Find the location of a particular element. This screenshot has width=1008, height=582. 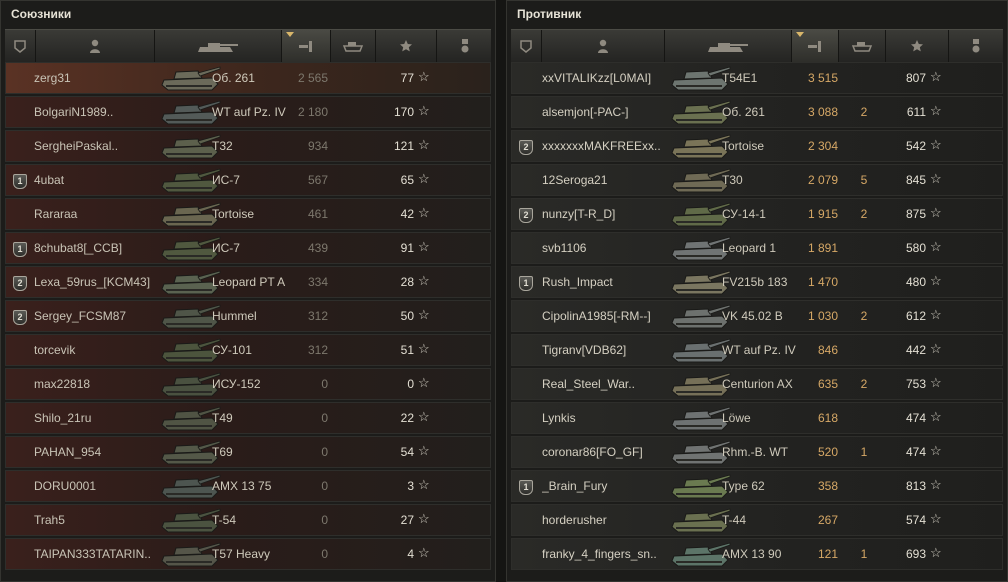

vehicle-name: VK 45.02 B is located at coordinates (752, 316).